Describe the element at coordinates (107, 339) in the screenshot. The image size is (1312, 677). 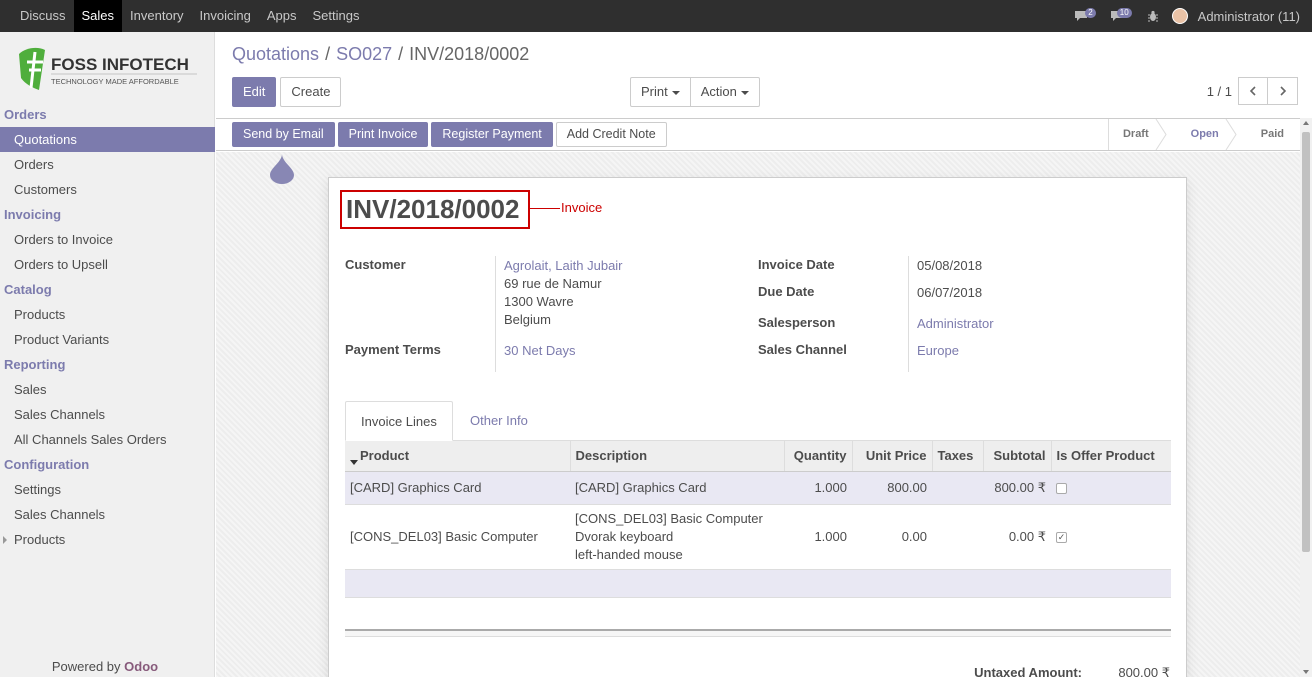
I see `sidebar-item-product-variants: Product Variants` at that location.